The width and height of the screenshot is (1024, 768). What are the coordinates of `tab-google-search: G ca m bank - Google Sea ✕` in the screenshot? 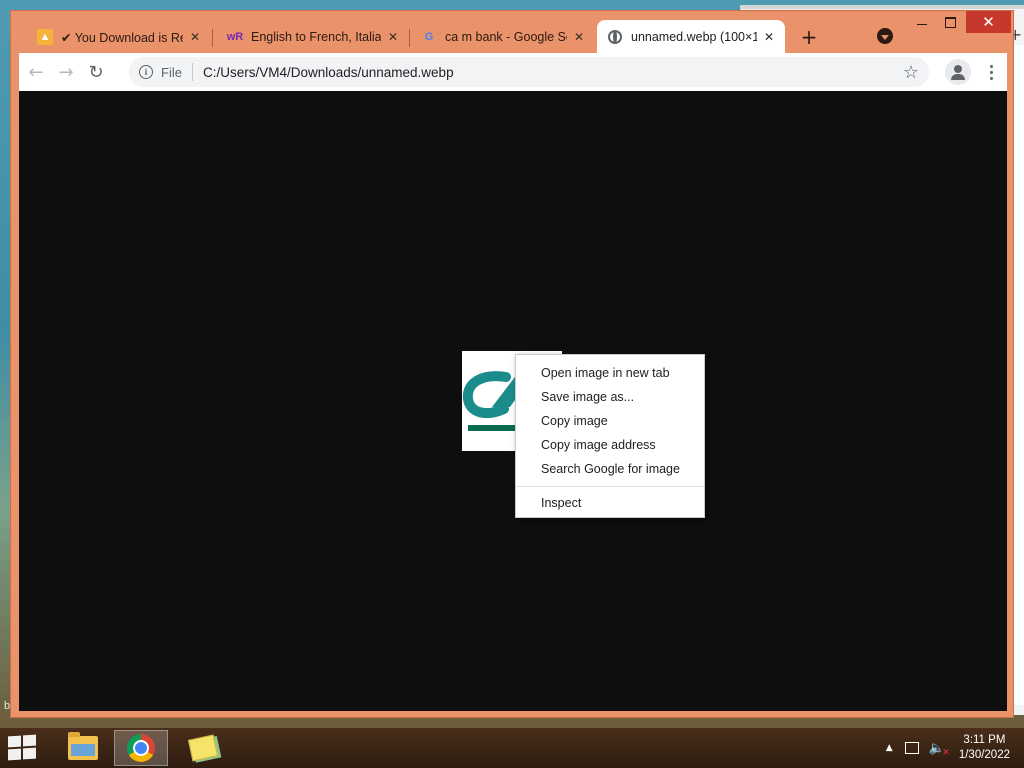 It's located at (503, 37).